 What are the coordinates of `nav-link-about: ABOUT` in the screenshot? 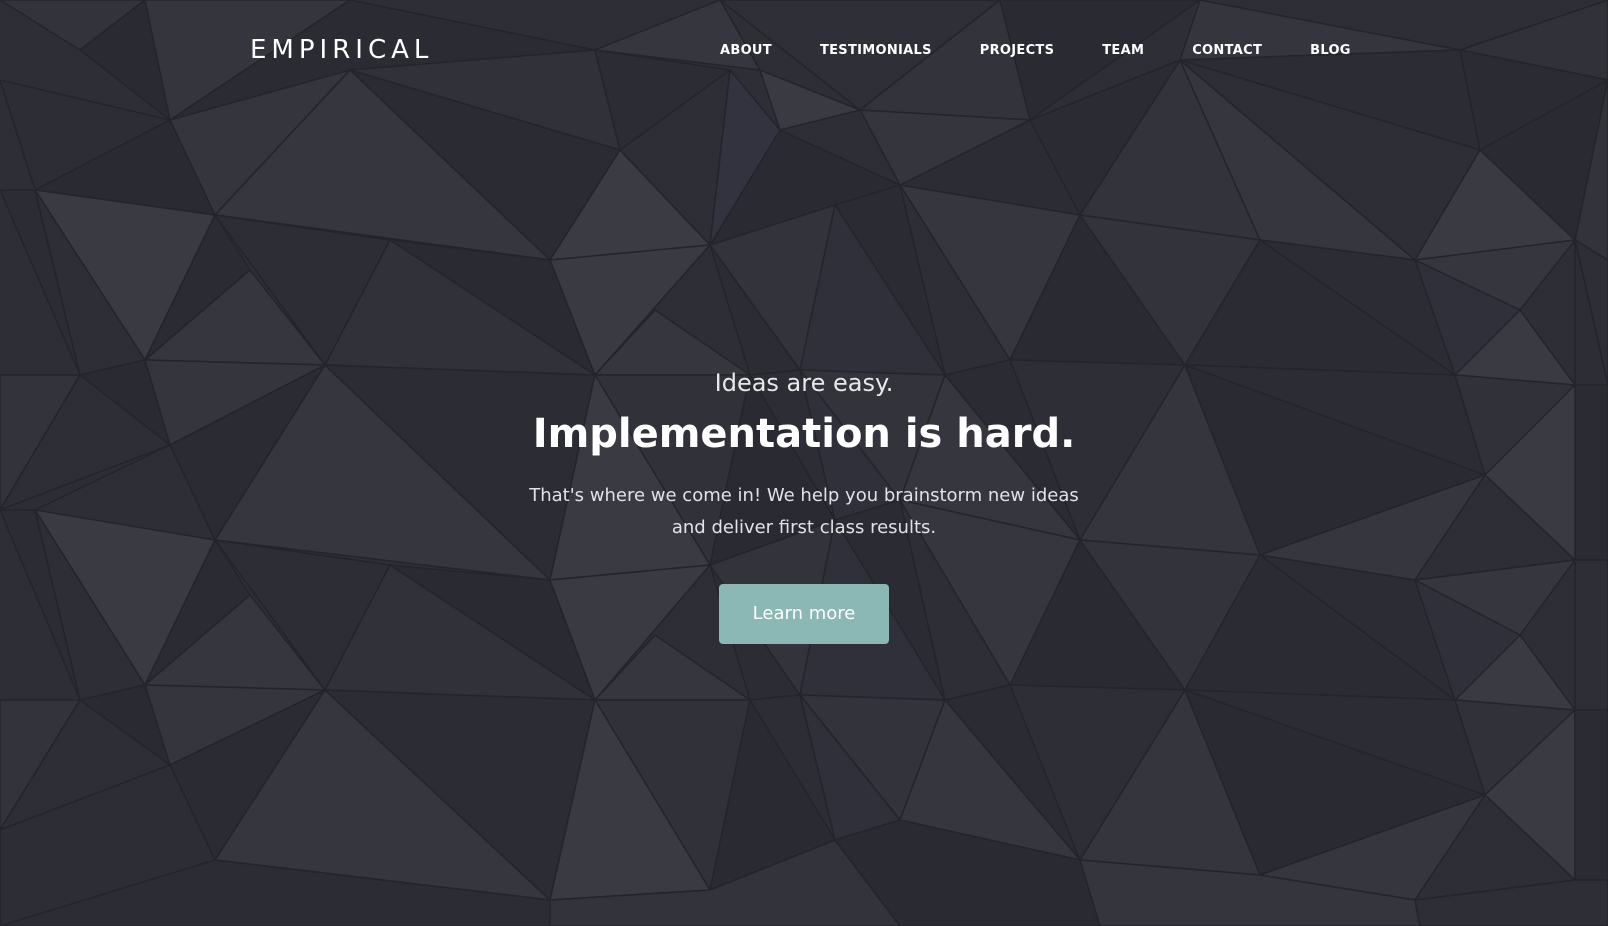 It's located at (746, 50).